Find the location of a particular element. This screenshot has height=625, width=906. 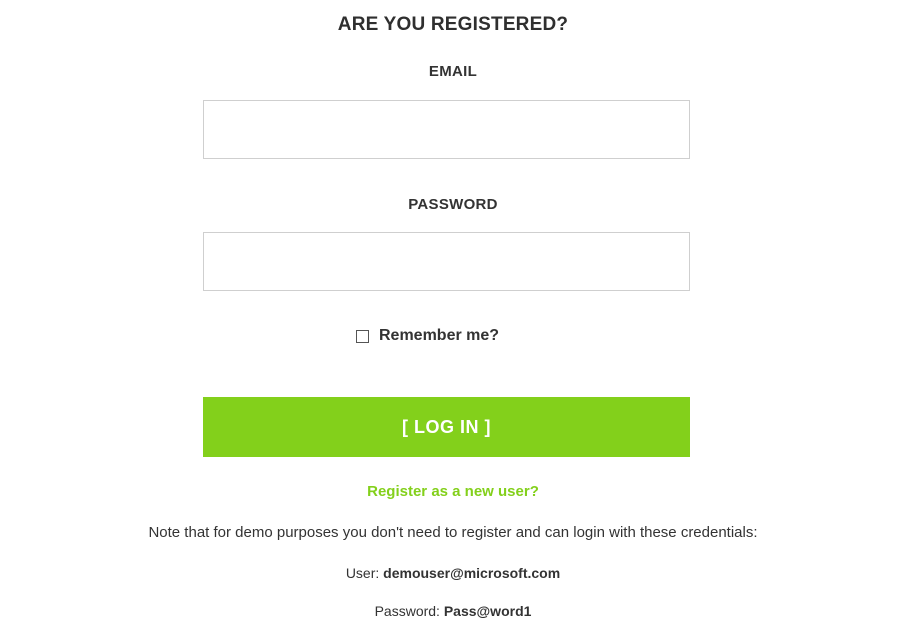

password-input is located at coordinates (446, 261).